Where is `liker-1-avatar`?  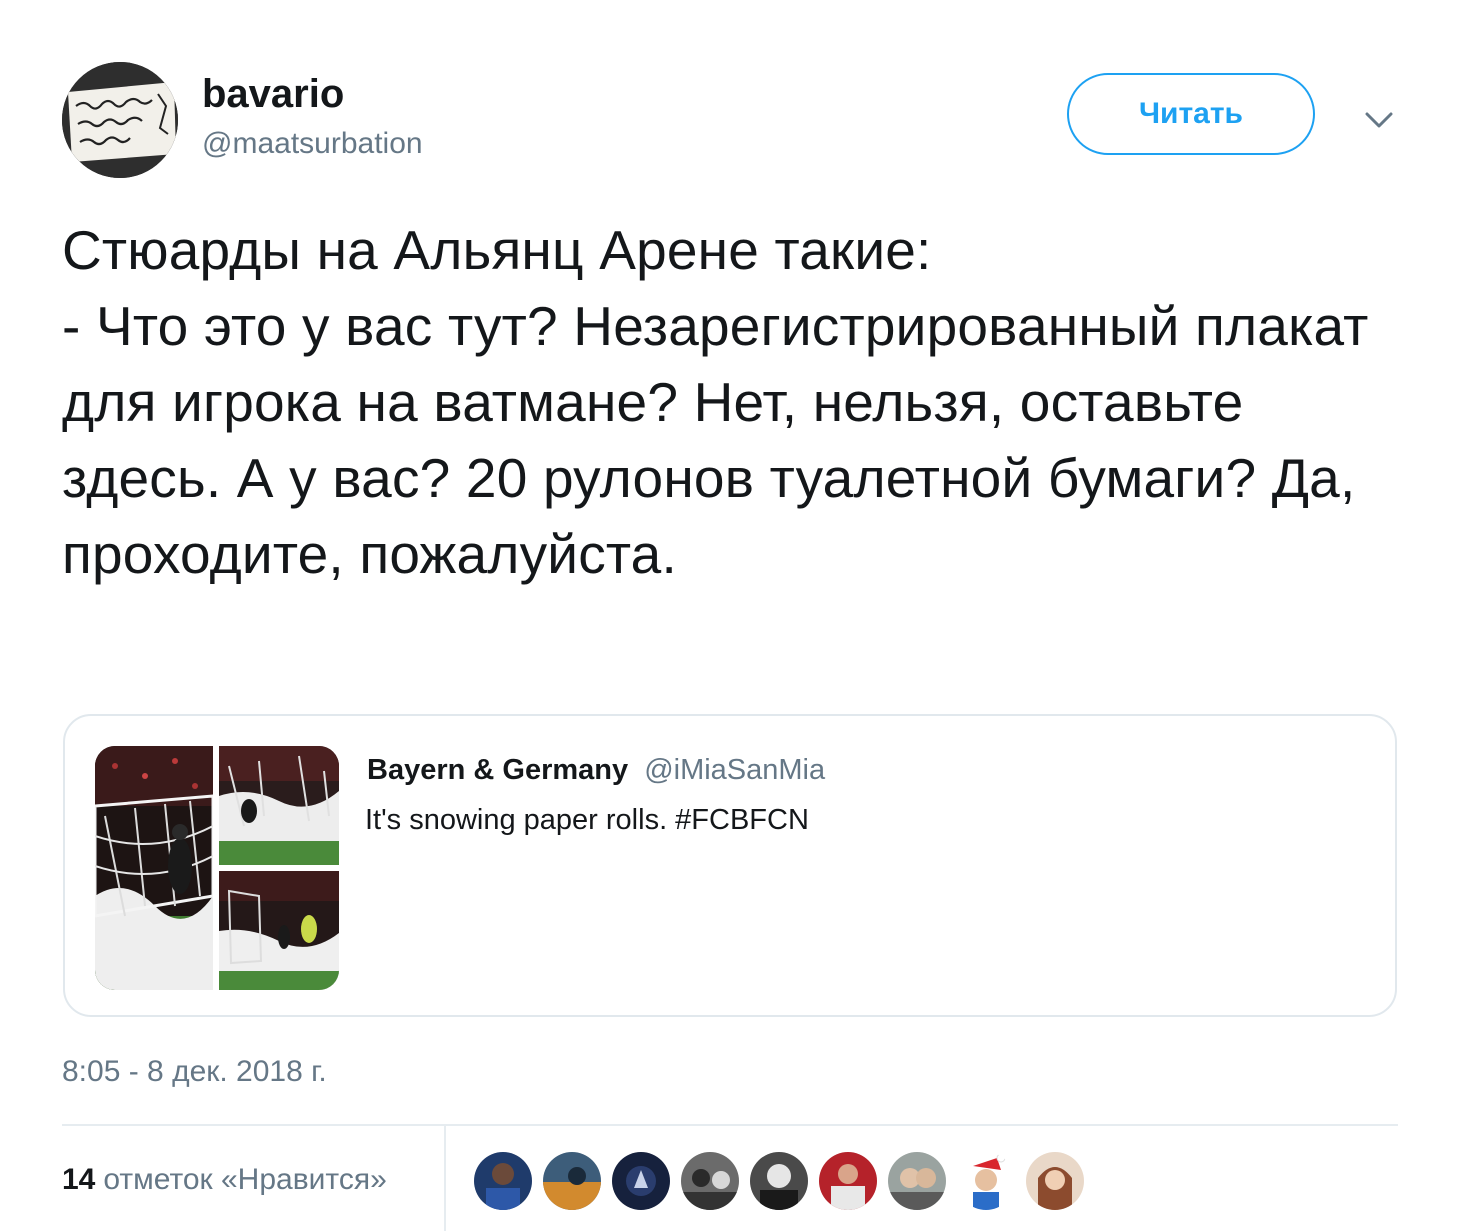 liker-1-avatar is located at coordinates (503, 1181).